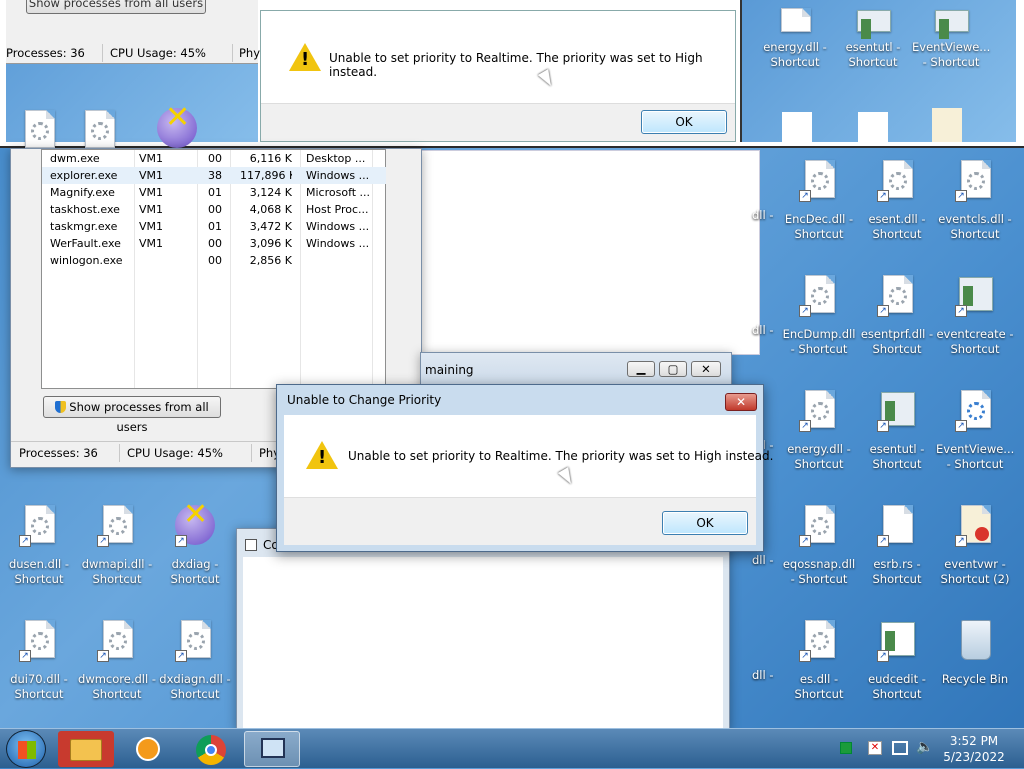 This screenshot has height=769, width=1024. What do you see at coordinates (684, 122) in the screenshot?
I see `top-ok-button: OK` at bounding box center [684, 122].